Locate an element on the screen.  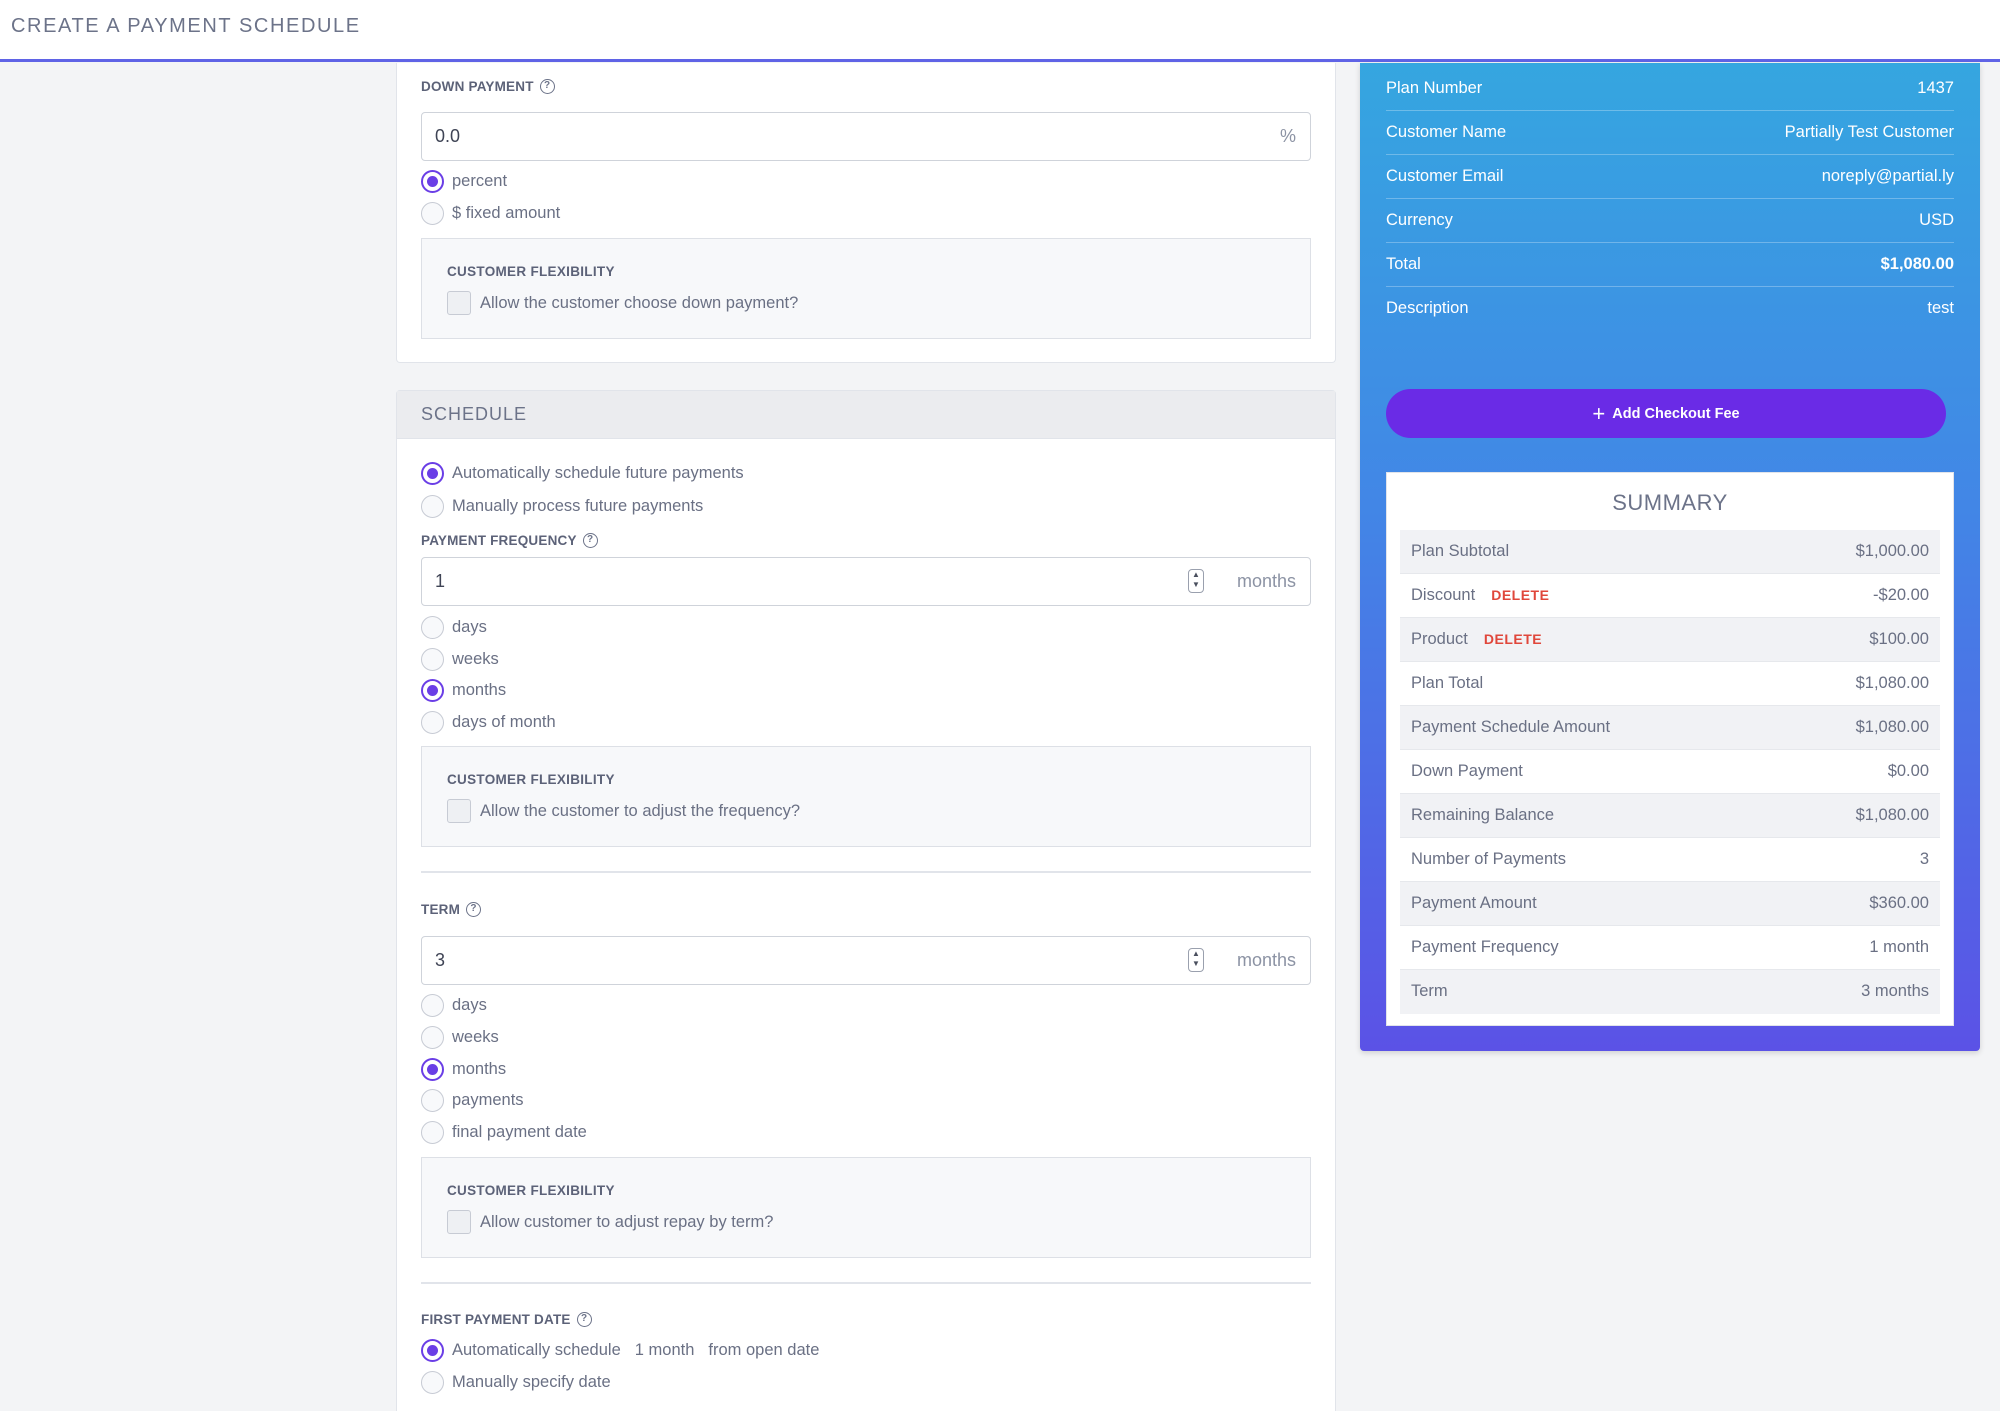
summary-row: Discount DELETE -$20.00 is located at coordinates (1670, 596).